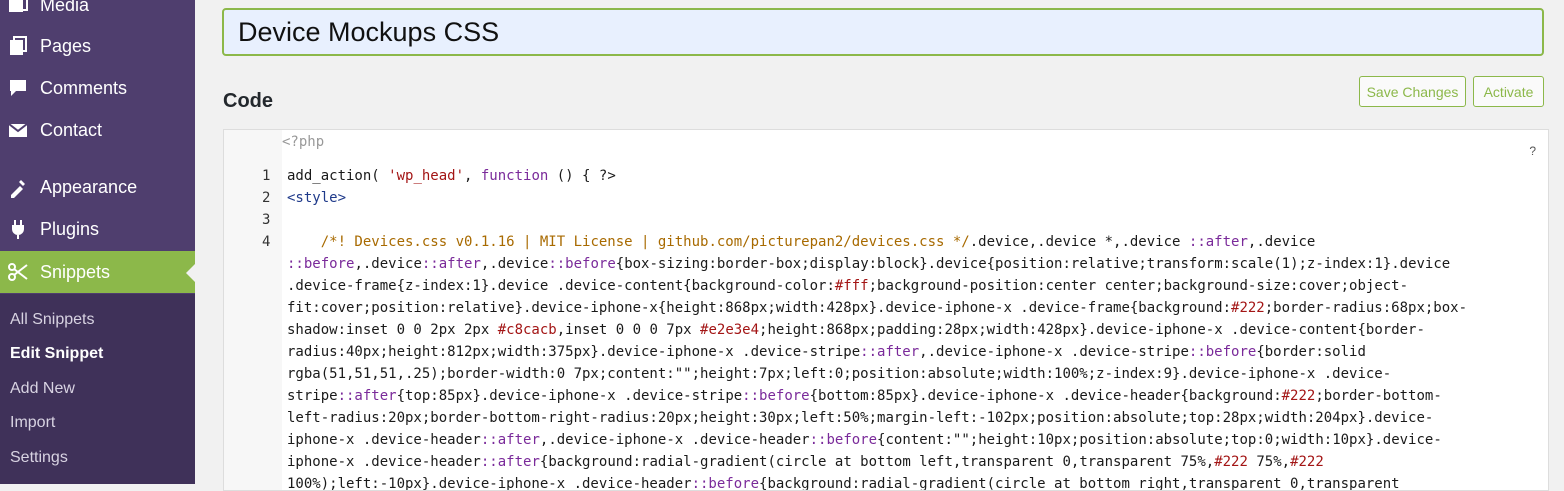  Describe the element at coordinates (18, 88) in the screenshot. I see `comments-icon` at that location.